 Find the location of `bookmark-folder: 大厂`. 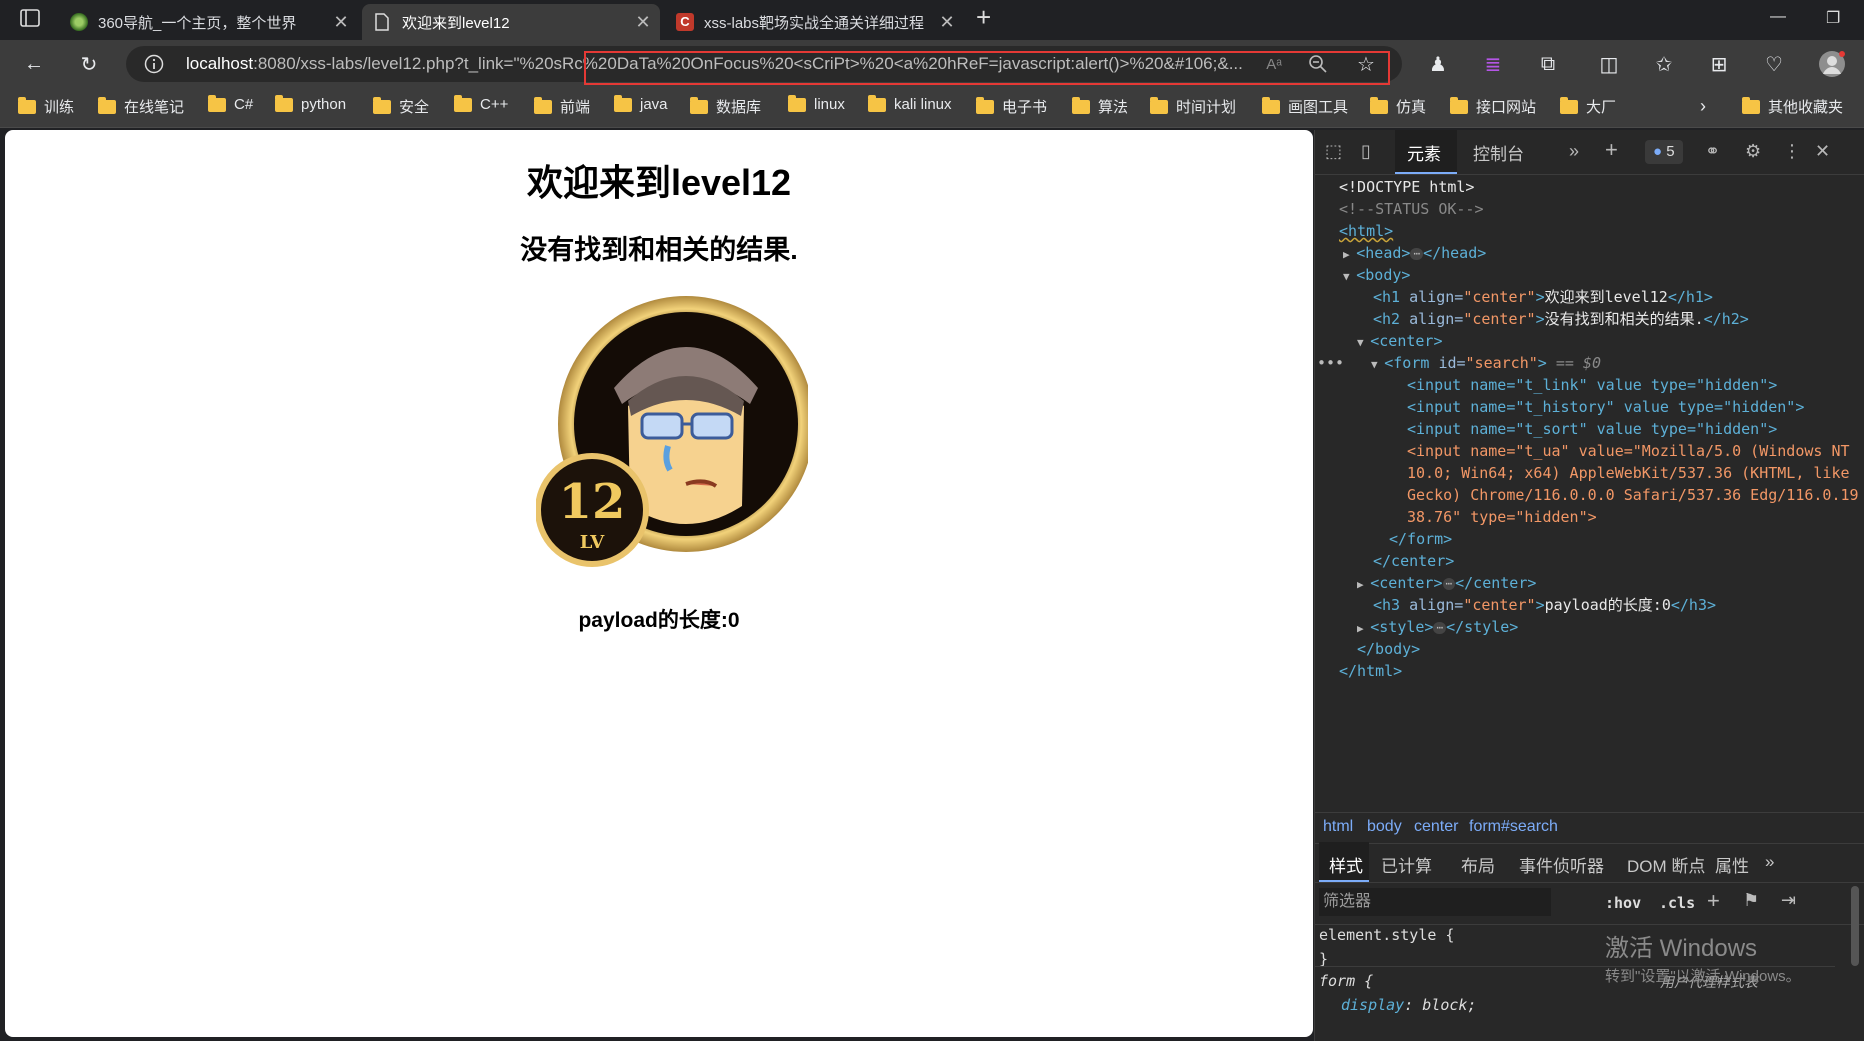

bookmark-folder: 大厂 is located at coordinates (1588, 106).